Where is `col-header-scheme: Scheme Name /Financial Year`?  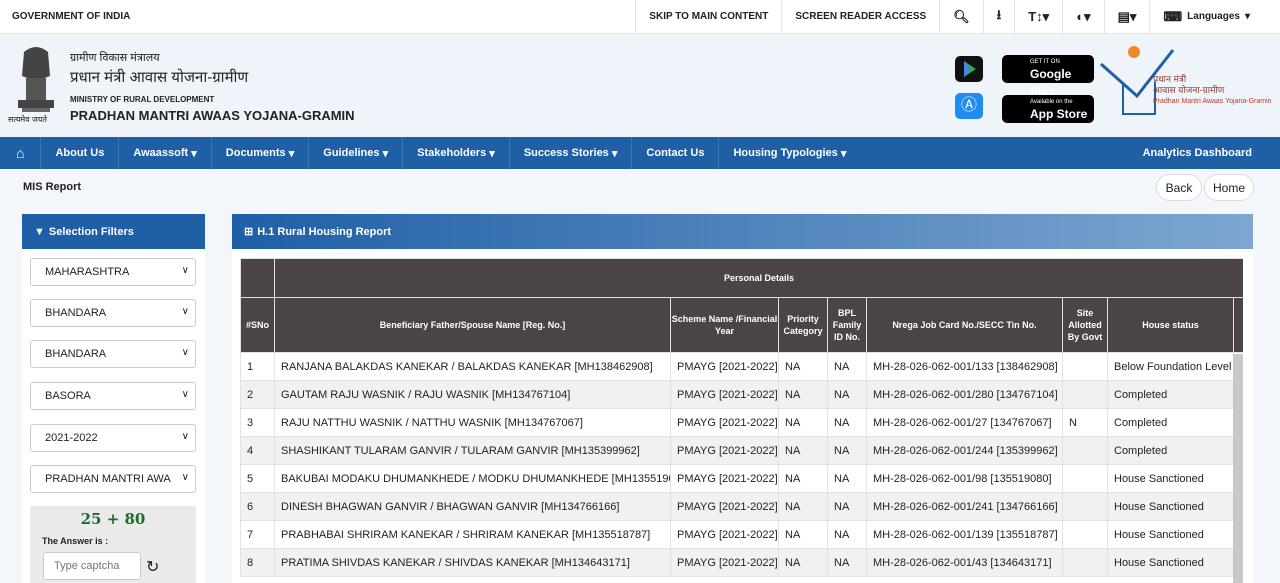 col-header-scheme: Scheme Name /Financial Year is located at coordinates (724, 325).